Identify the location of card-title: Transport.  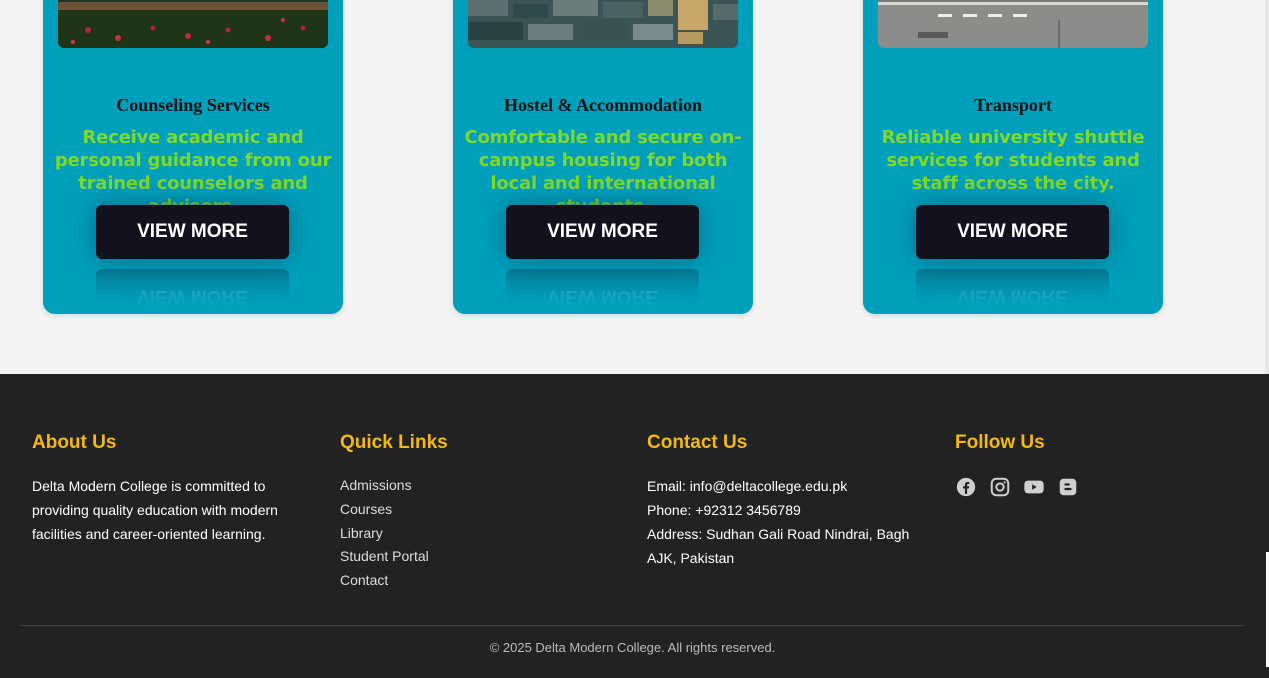
(1013, 105).